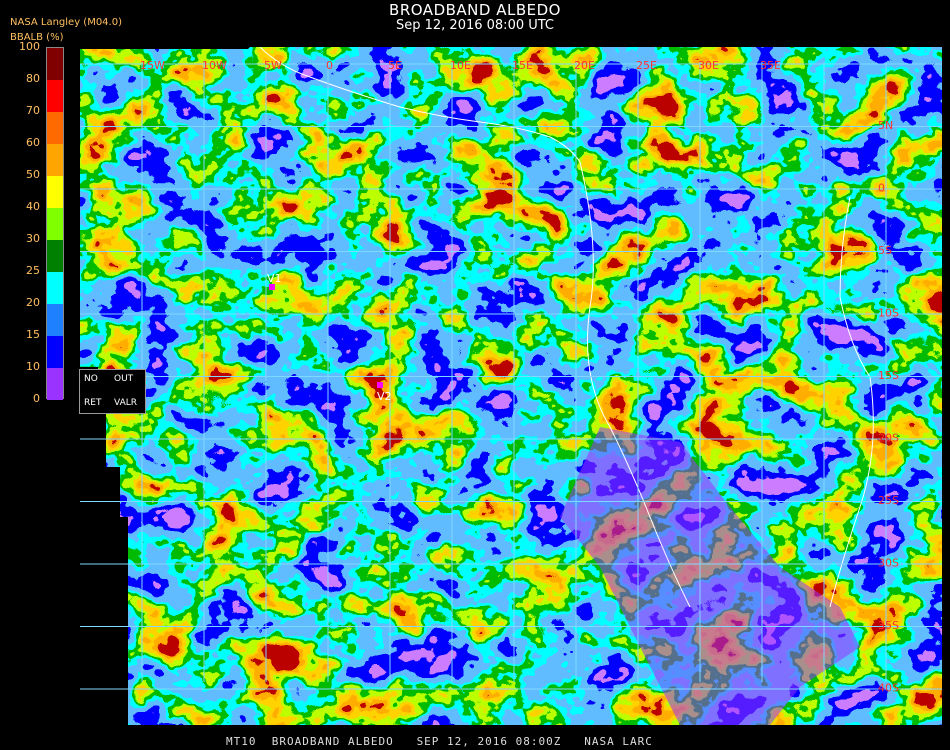  What do you see at coordinates (126, 403) in the screenshot?
I see `legend-valr: VALR` at bounding box center [126, 403].